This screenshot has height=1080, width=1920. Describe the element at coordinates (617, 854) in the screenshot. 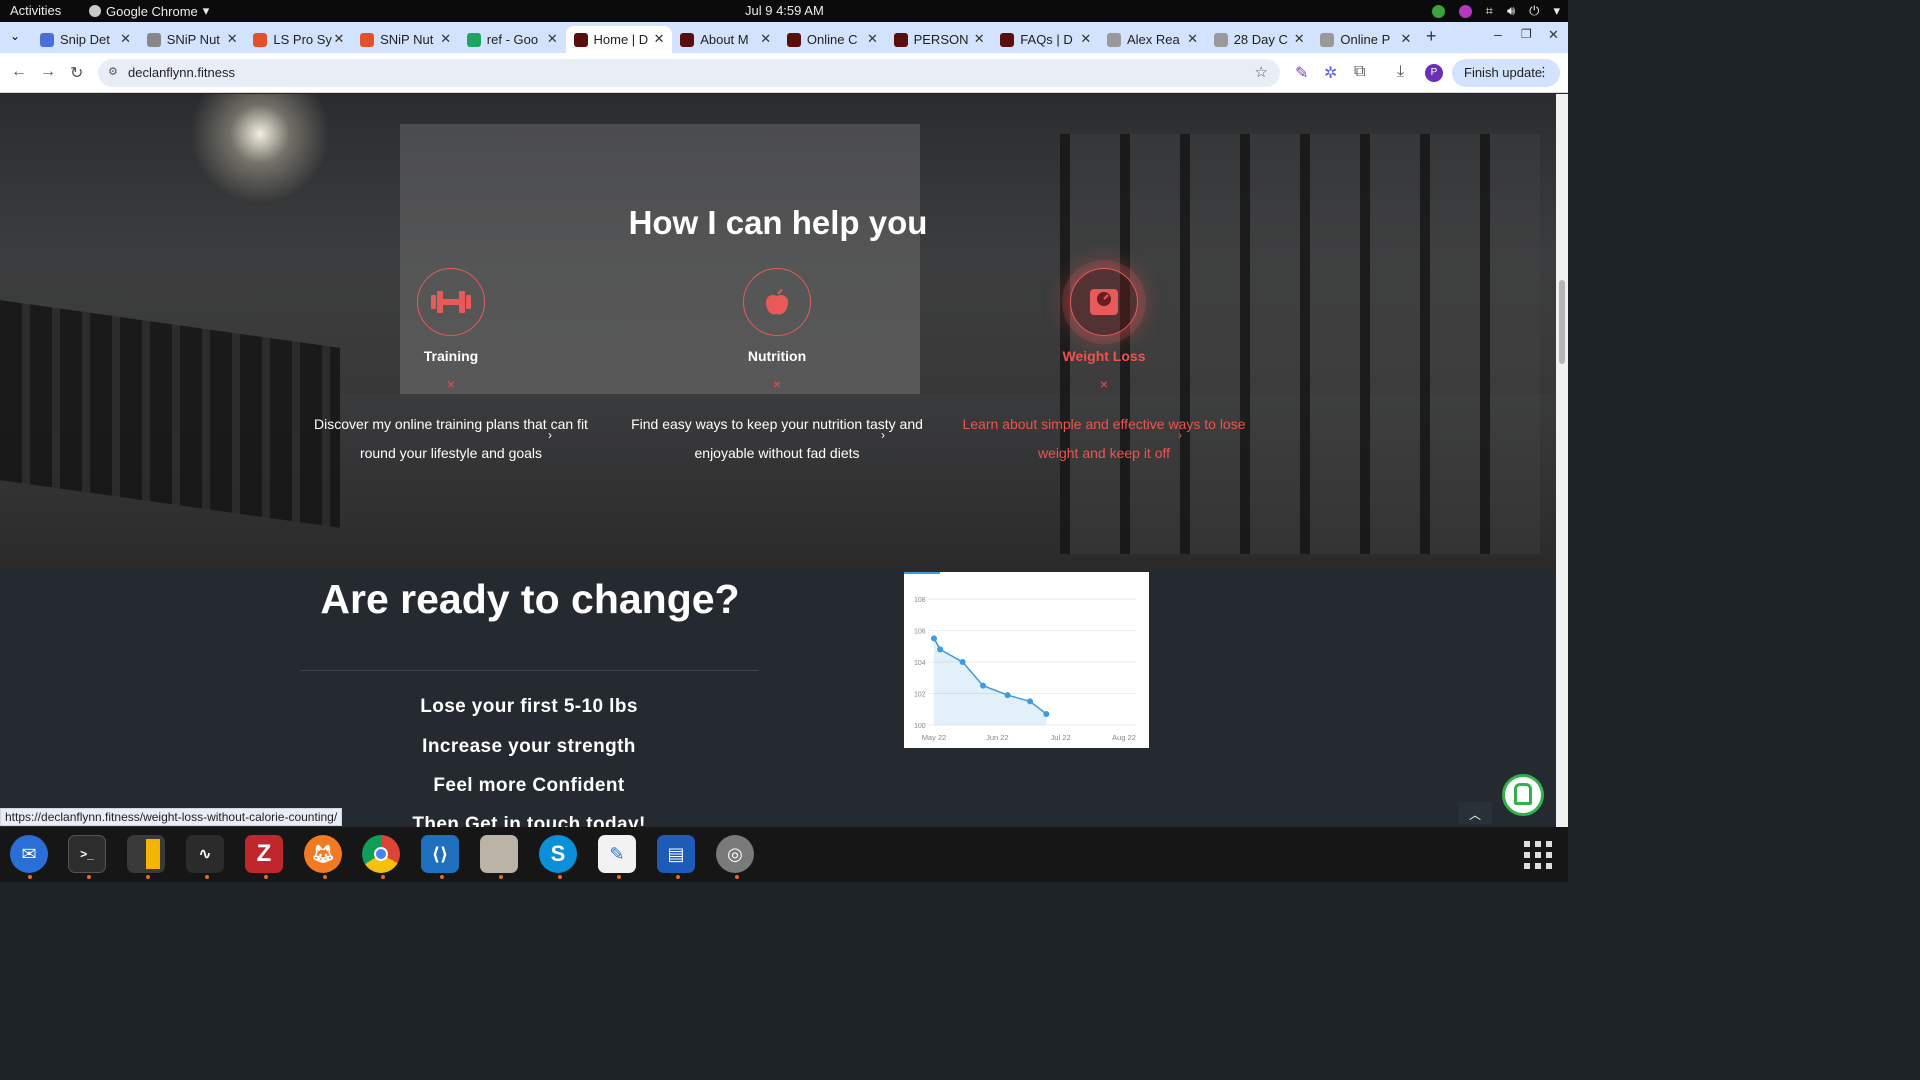

I see `dock-text-editor-icon: ✎` at that location.